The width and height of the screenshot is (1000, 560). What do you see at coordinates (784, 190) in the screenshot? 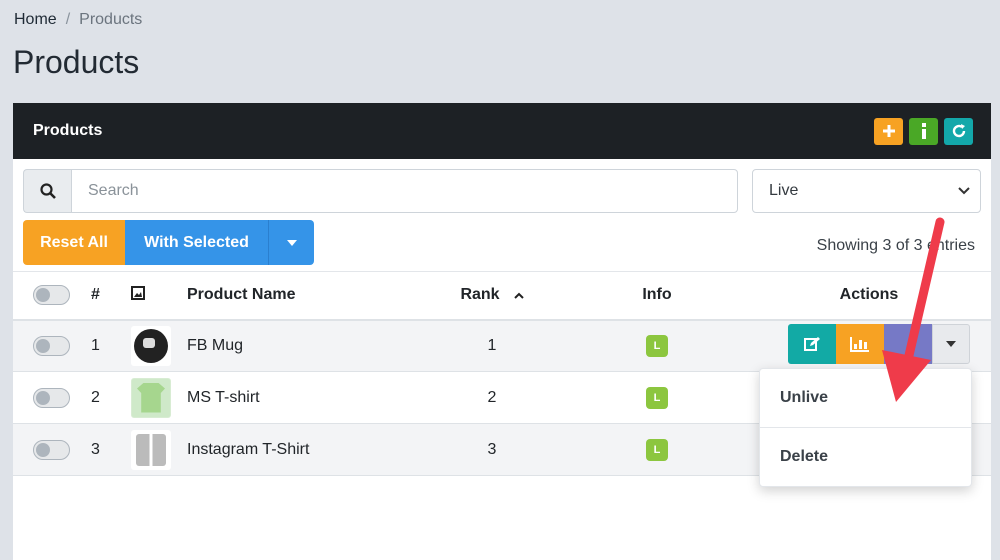
I see `status-filter-value: Live` at bounding box center [784, 190].